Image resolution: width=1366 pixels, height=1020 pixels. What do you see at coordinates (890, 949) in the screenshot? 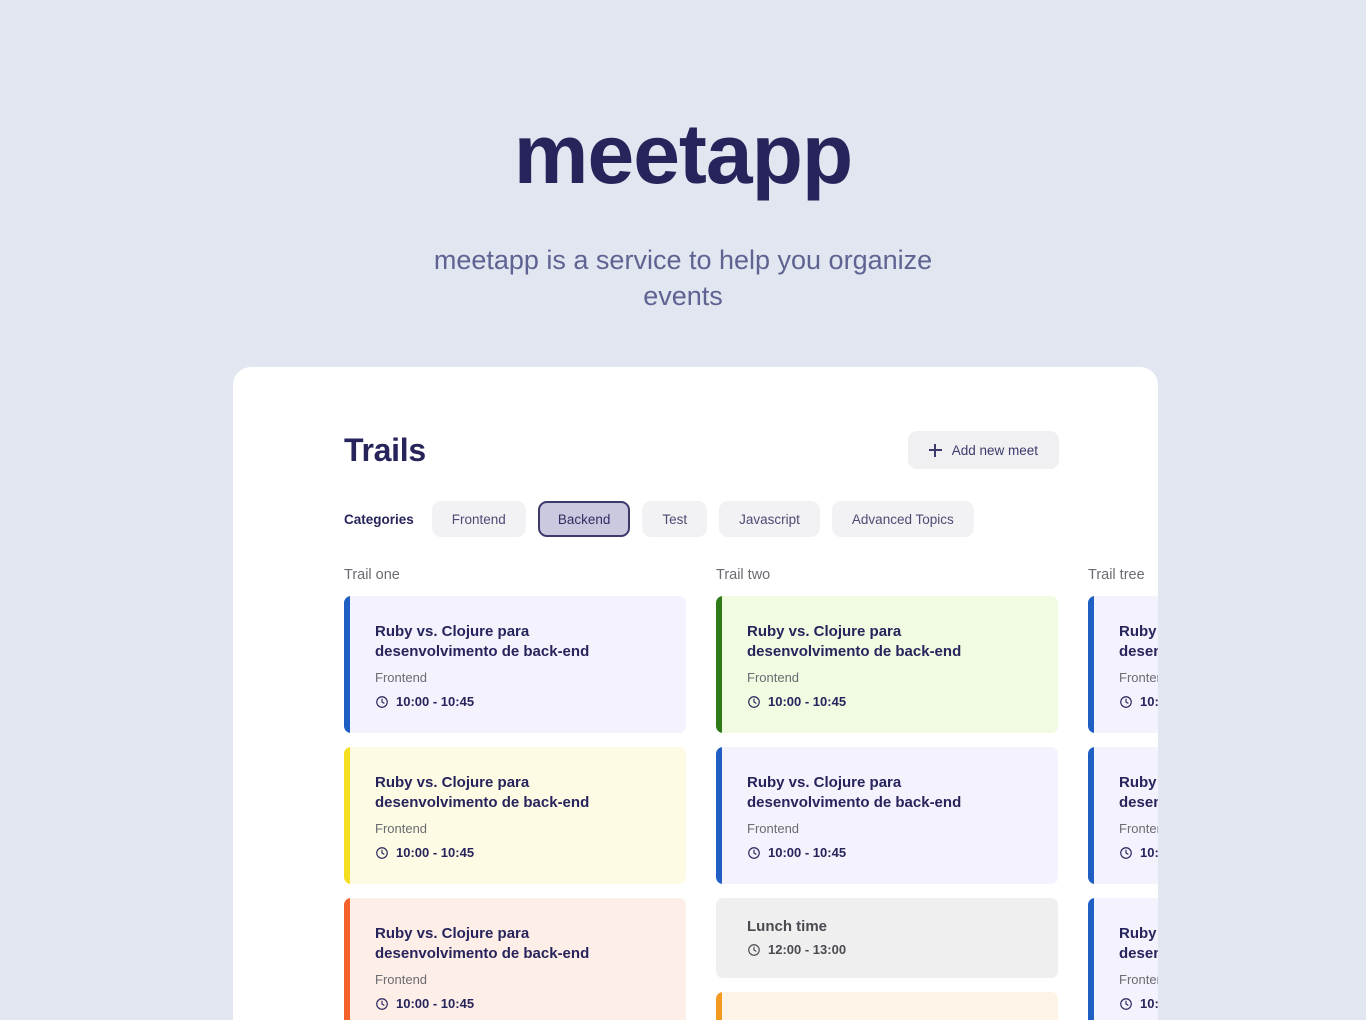
I see `break-card-time: 12:00 - 13:00` at bounding box center [890, 949].